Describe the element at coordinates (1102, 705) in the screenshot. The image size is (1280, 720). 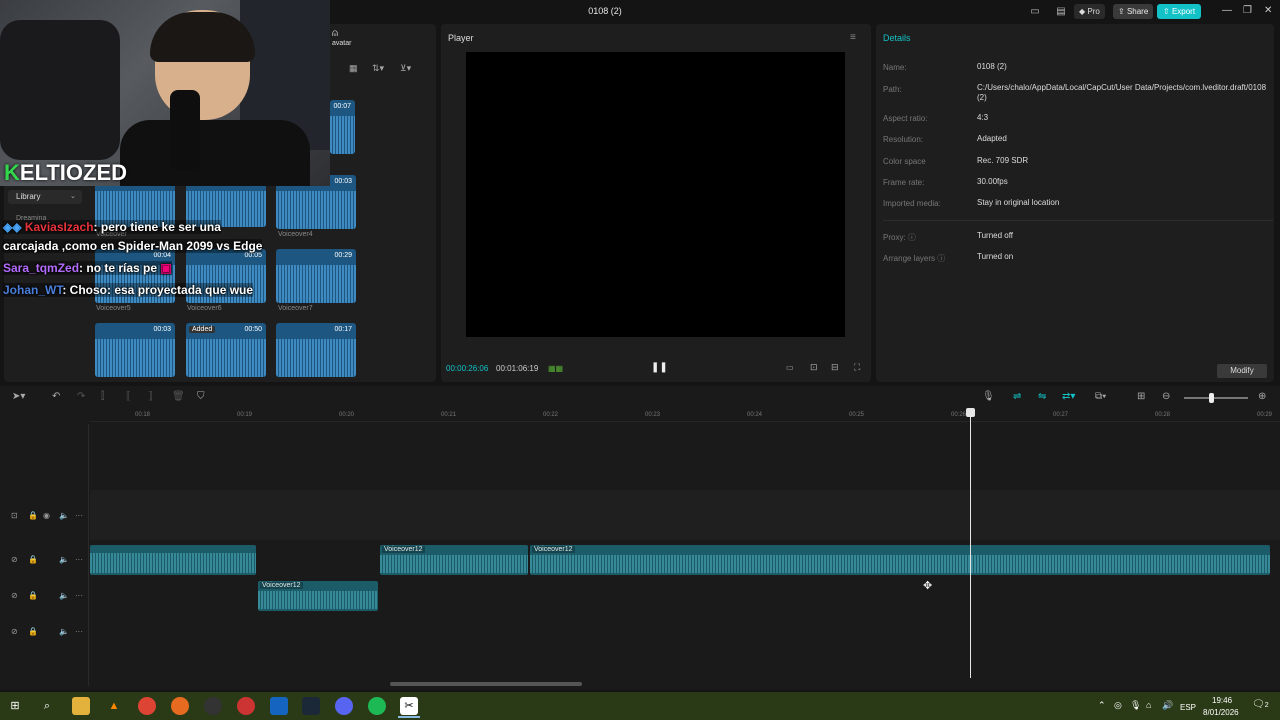
I see `chevron-up-icon: ⌃` at that location.